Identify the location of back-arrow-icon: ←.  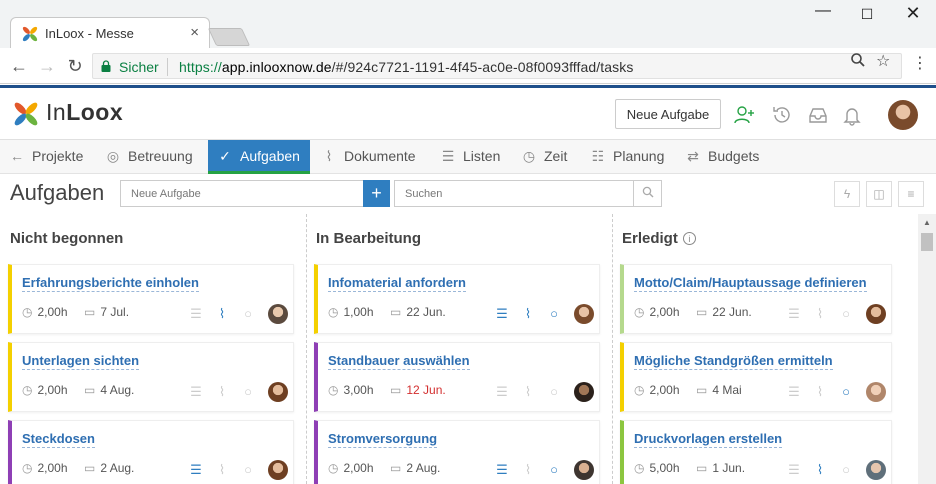
(19, 66).